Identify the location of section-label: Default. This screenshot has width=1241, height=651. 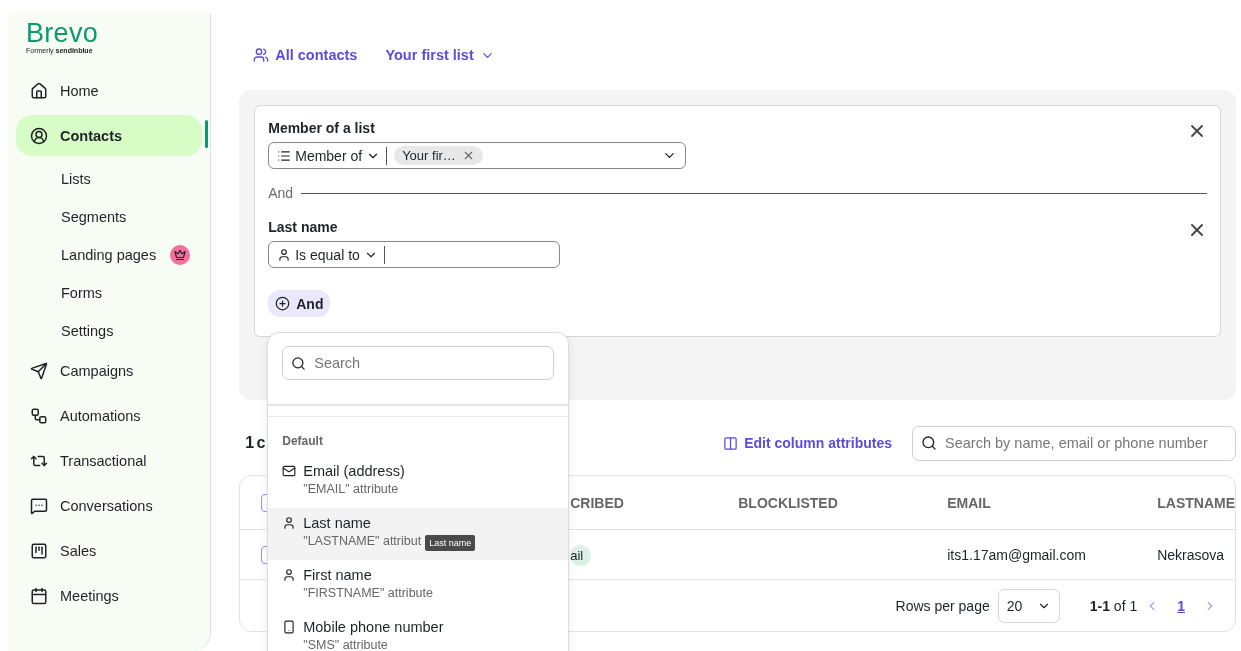
(302, 441).